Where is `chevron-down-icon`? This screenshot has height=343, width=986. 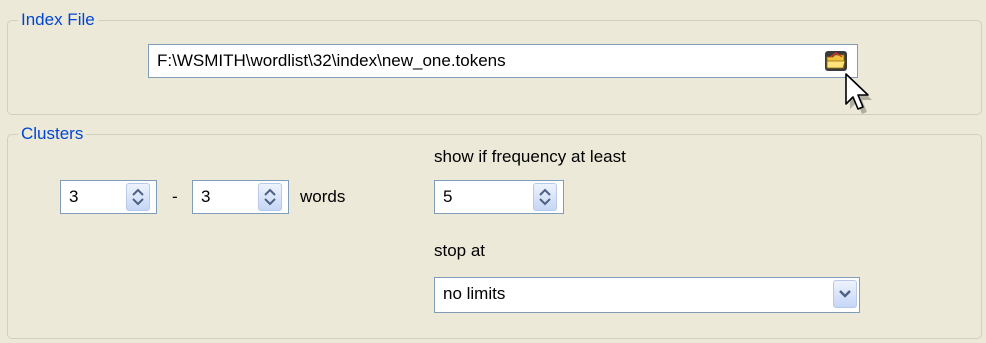 chevron-down-icon is located at coordinates (845, 294).